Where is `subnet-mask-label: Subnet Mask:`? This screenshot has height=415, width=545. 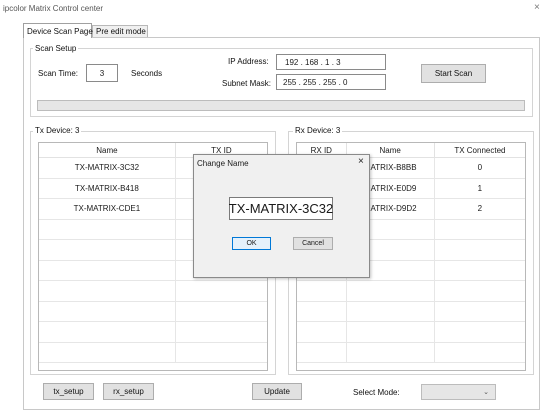
subnet-mask-label: Subnet Mask: is located at coordinates (246, 83).